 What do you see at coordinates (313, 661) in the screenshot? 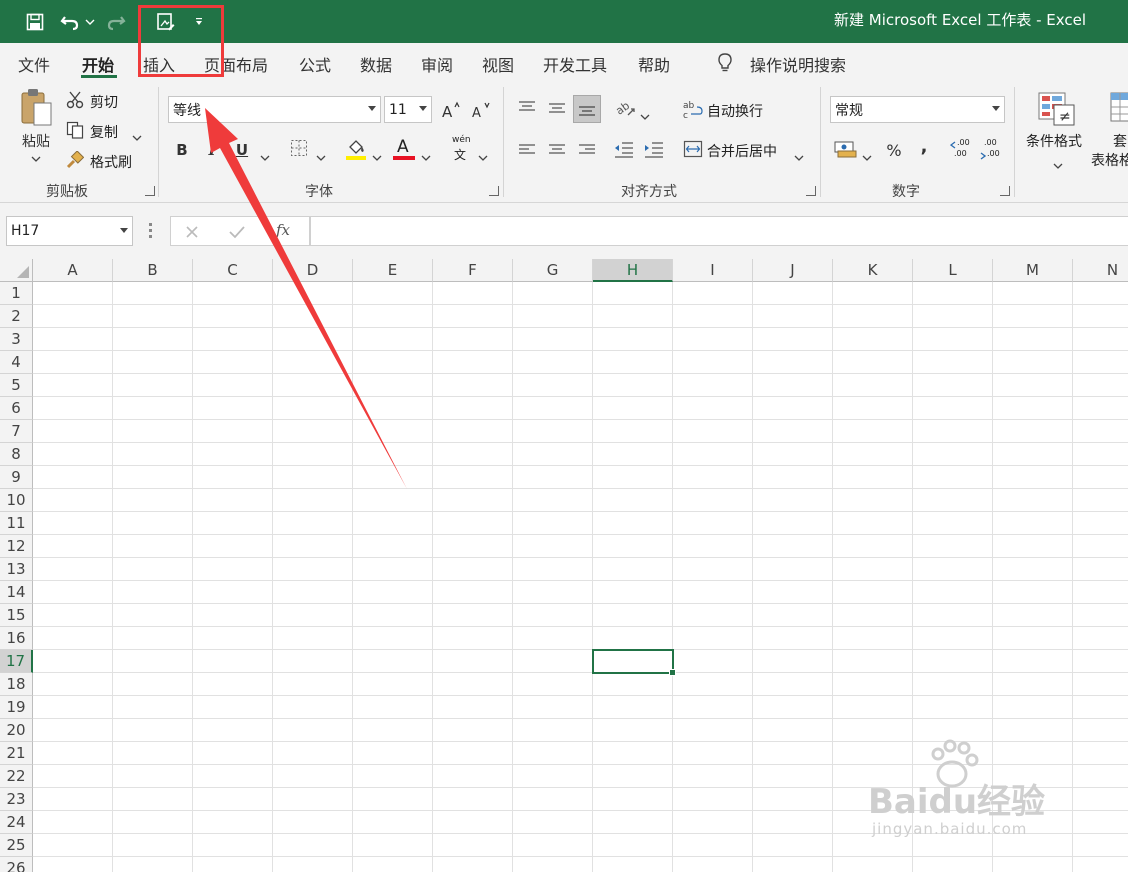
I see `cell-d17` at bounding box center [313, 661].